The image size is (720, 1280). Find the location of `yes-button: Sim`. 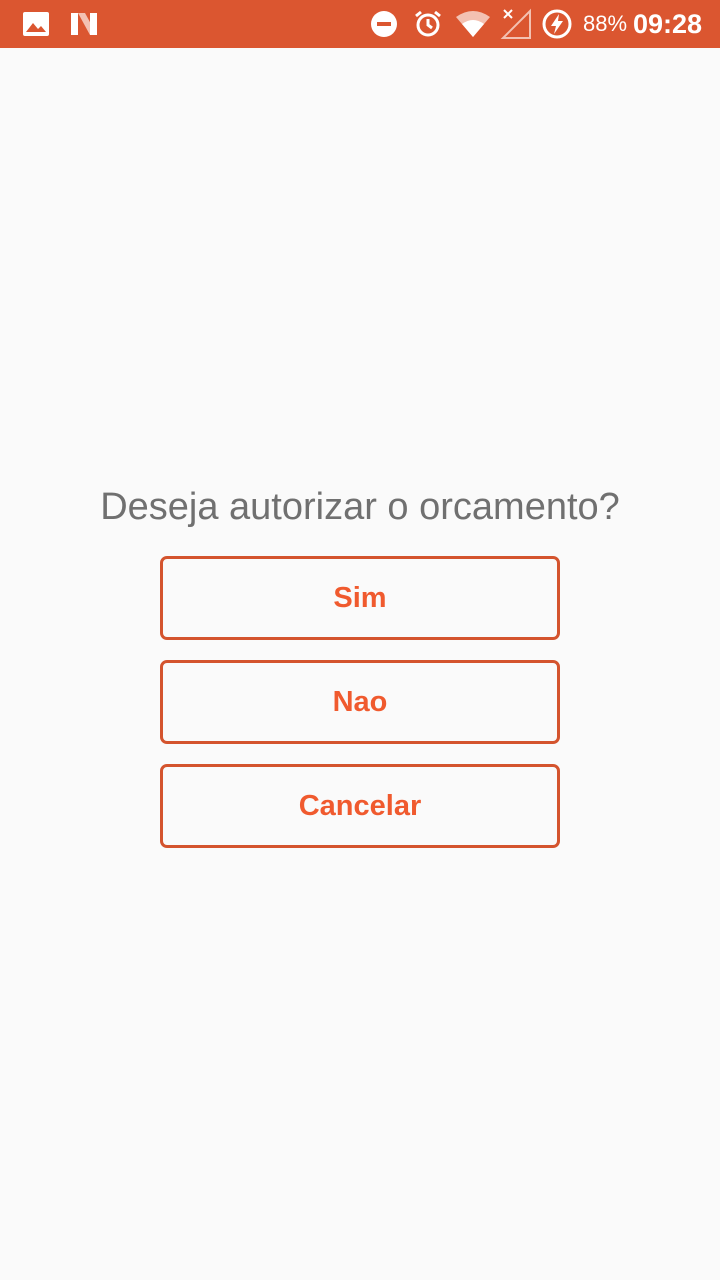

yes-button: Sim is located at coordinates (360, 598).